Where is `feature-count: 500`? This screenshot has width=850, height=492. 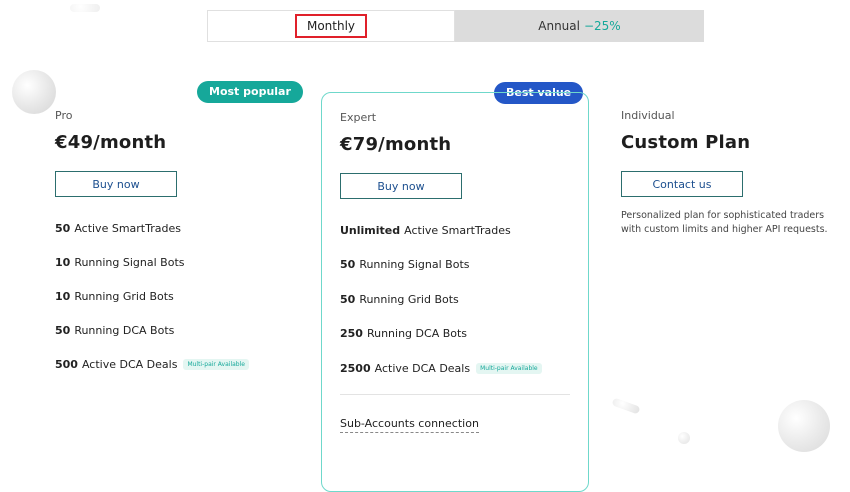
feature-count: 500 is located at coordinates (66, 364).